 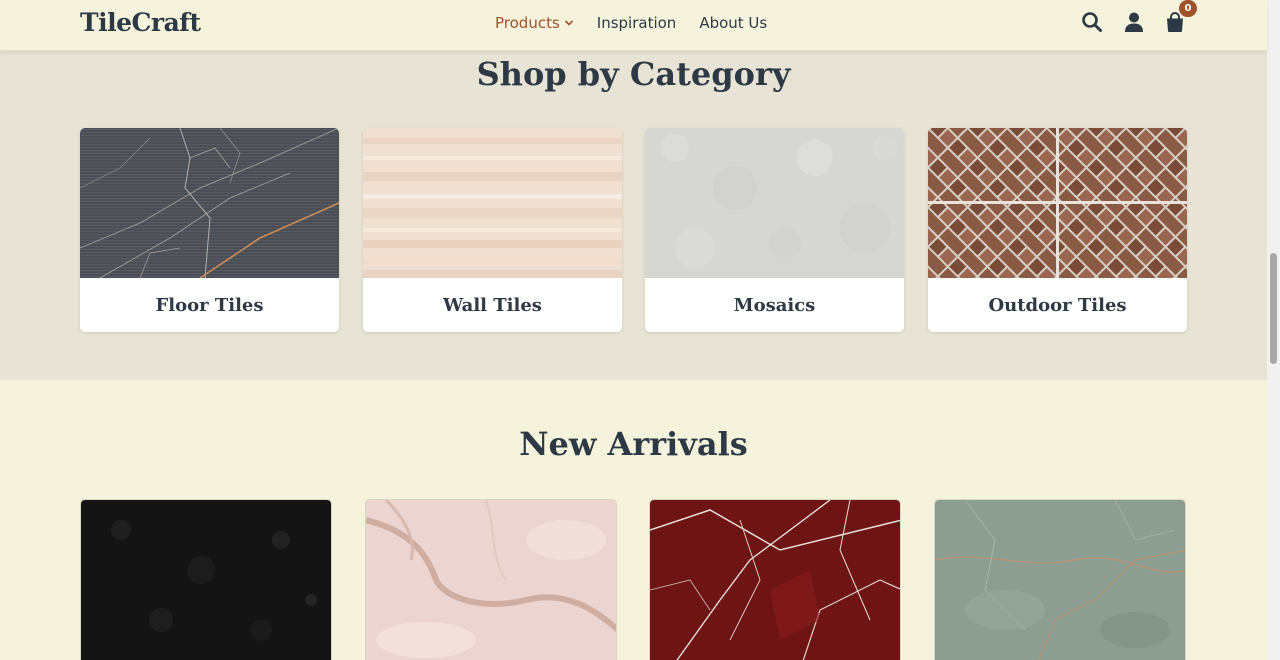 What do you see at coordinates (209, 305) in the screenshot?
I see `category-label-floor-tiles: Floor Tiles` at bounding box center [209, 305].